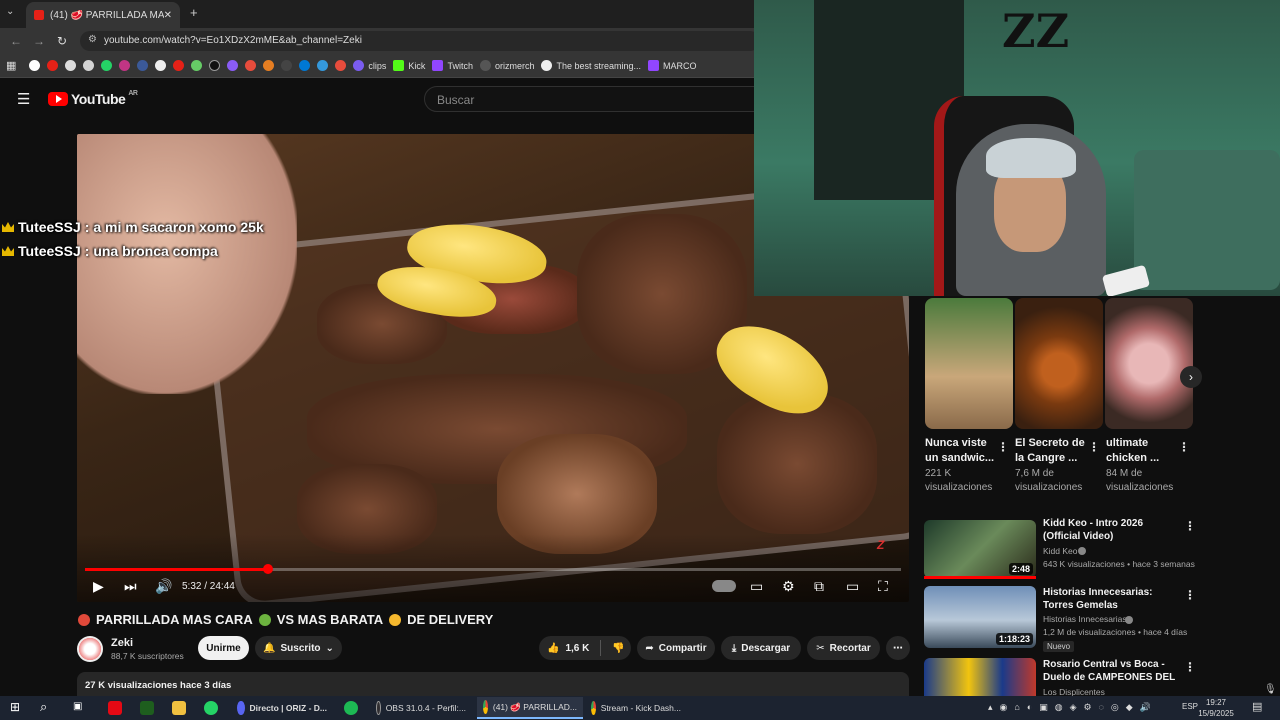  Describe the element at coordinates (819, 586) in the screenshot. I see `miniplayer-icon: ⧉` at that location.